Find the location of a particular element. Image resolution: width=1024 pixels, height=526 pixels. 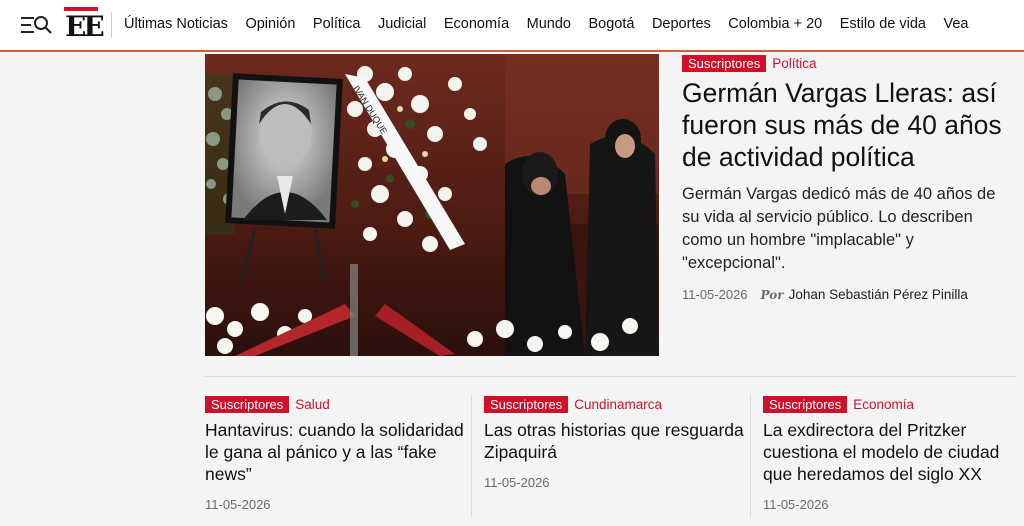

nav-item-vea: Vea is located at coordinates (955, 24).